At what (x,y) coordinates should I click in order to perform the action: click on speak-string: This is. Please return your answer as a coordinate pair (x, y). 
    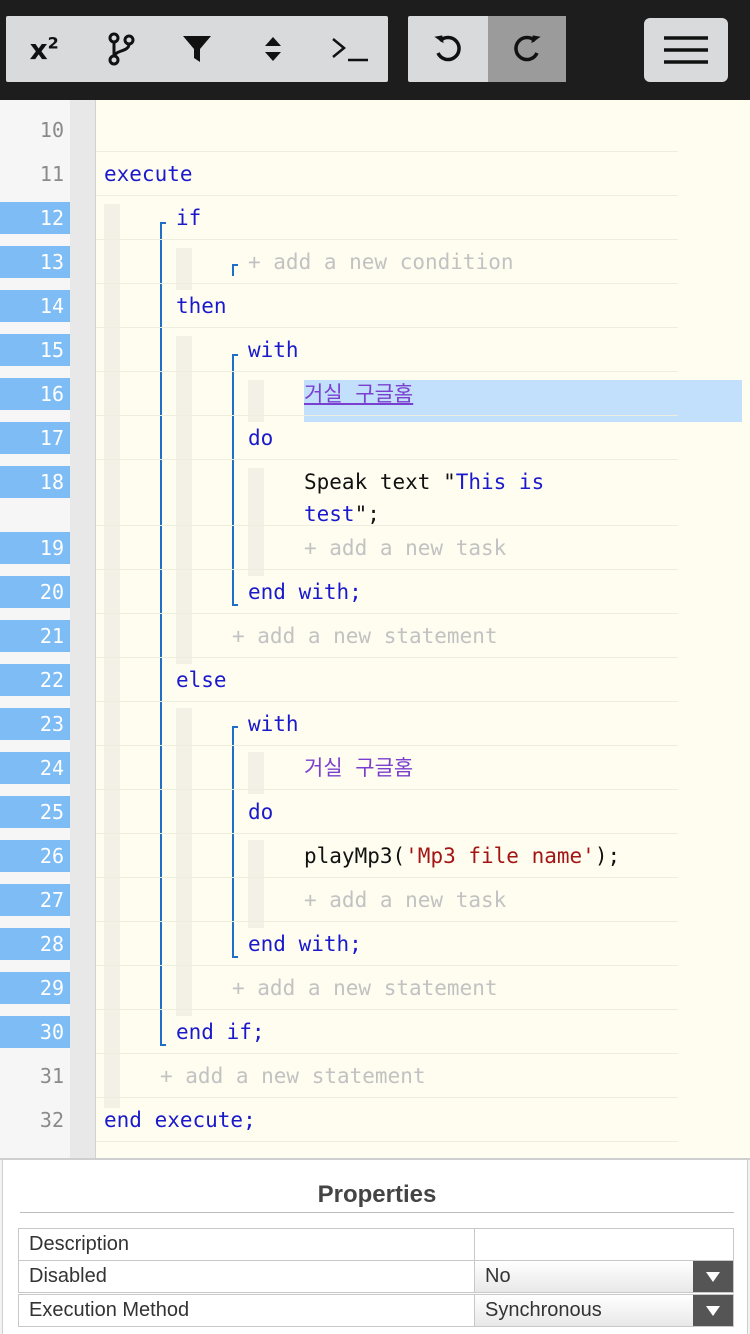
    Looking at the image, I should click on (500, 482).